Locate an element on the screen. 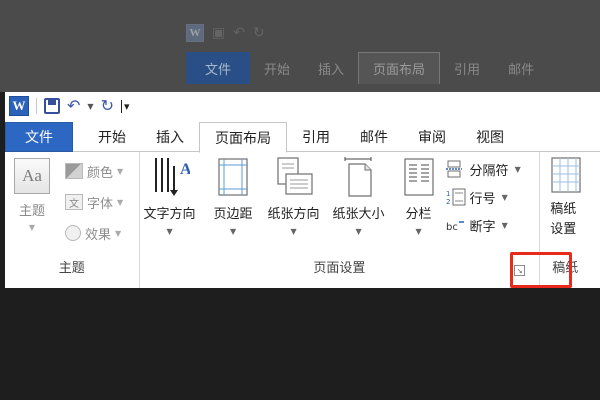 The width and height of the screenshot is (600, 400). background-word-logo-icon: W is located at coordinates (195, 33).